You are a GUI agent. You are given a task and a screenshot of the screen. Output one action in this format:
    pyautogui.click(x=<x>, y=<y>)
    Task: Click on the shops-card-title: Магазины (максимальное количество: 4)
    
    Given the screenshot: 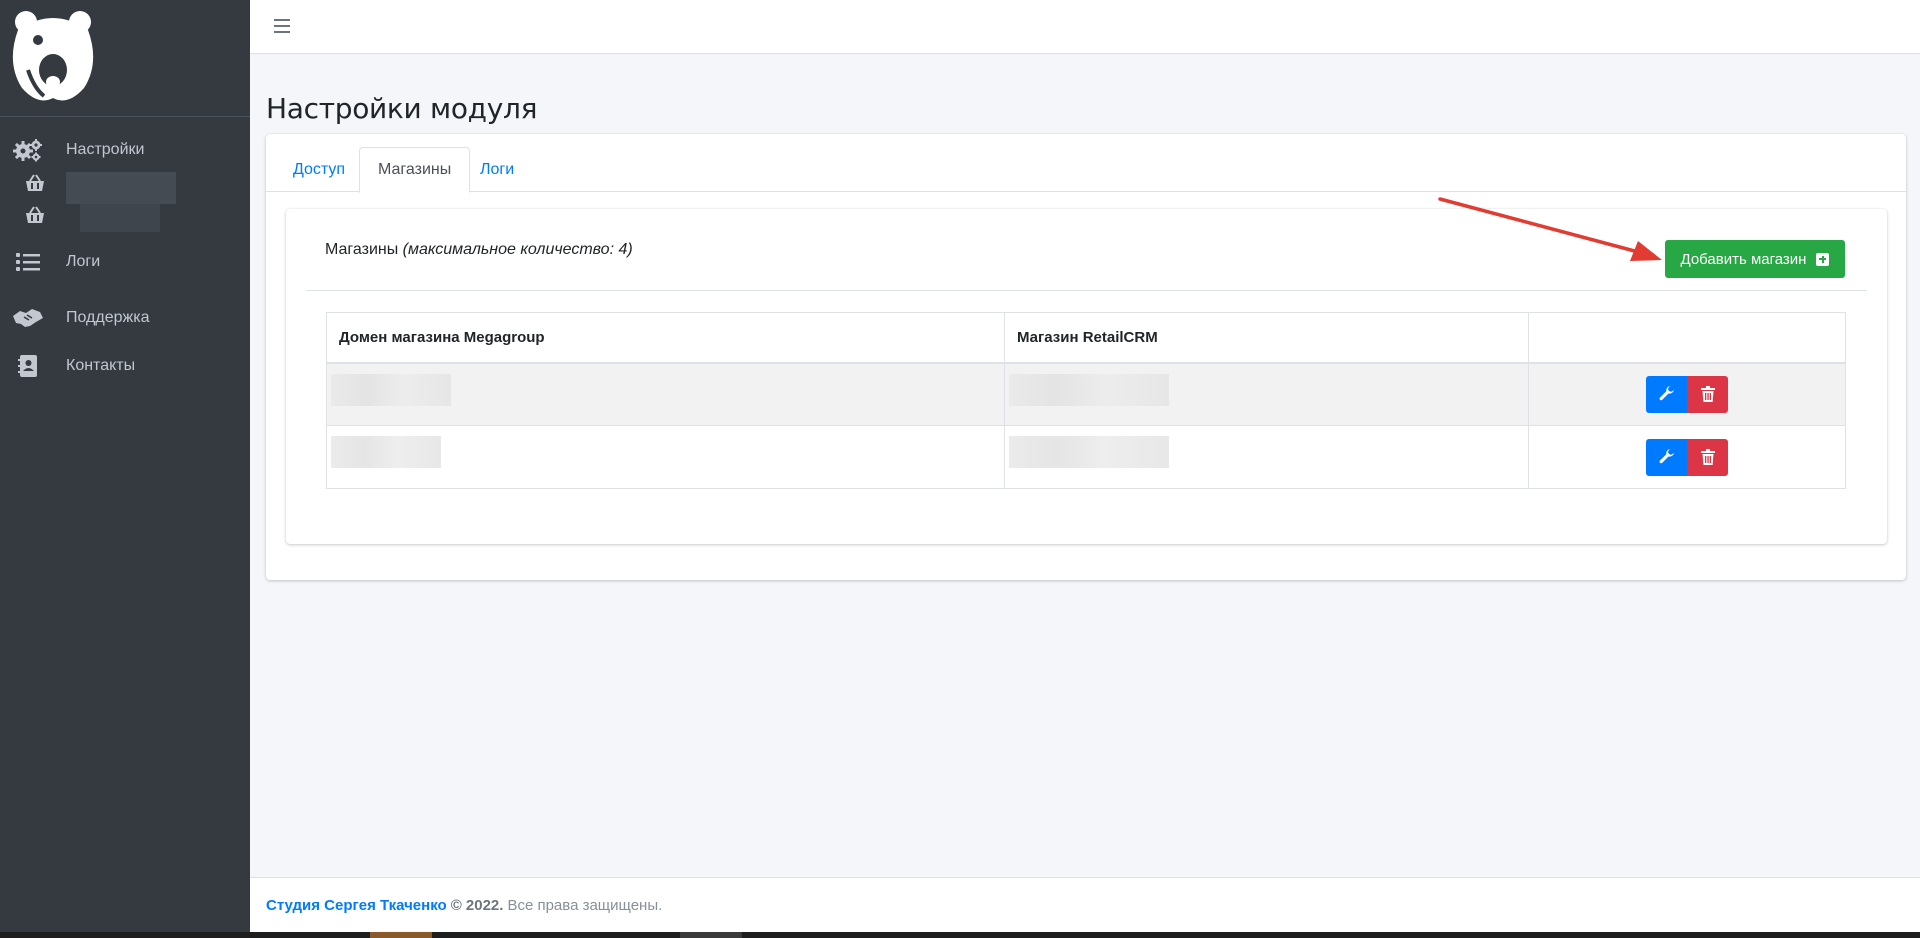 What is the action you would take?
    pyautogui.click(x=479, y=250)
    